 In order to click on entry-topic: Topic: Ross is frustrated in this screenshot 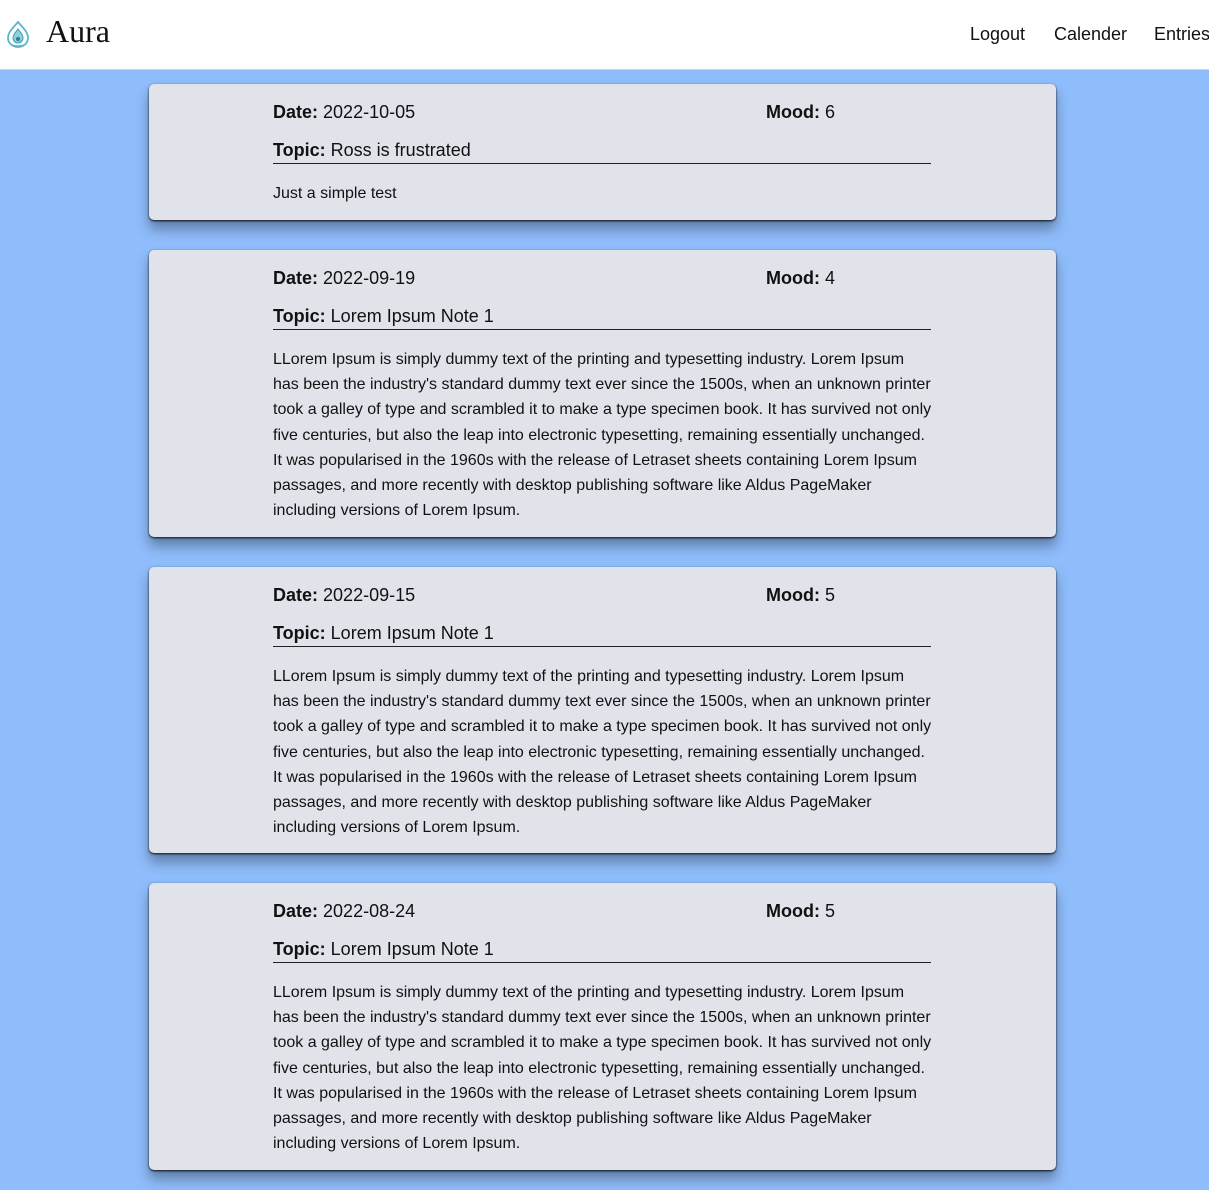, I will do `click(602, 151)`.